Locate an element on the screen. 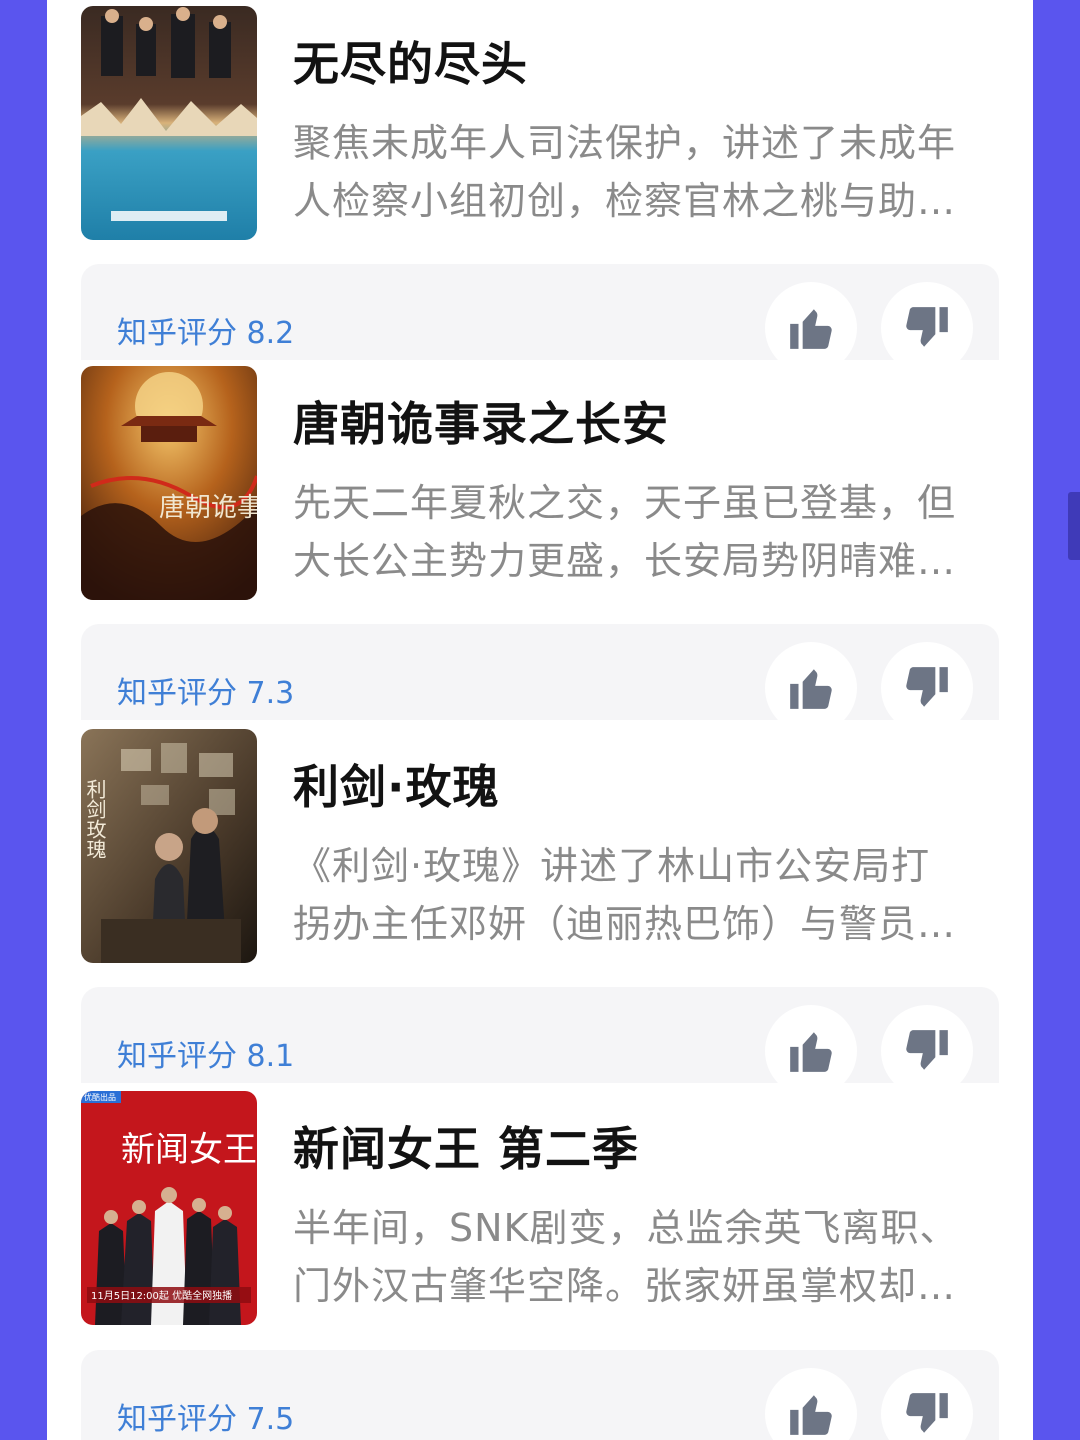 The height and width of the screenshot is (1440, 1080). rating-bar: 知乎评分 7.3 is located at coordinates (540, 672).